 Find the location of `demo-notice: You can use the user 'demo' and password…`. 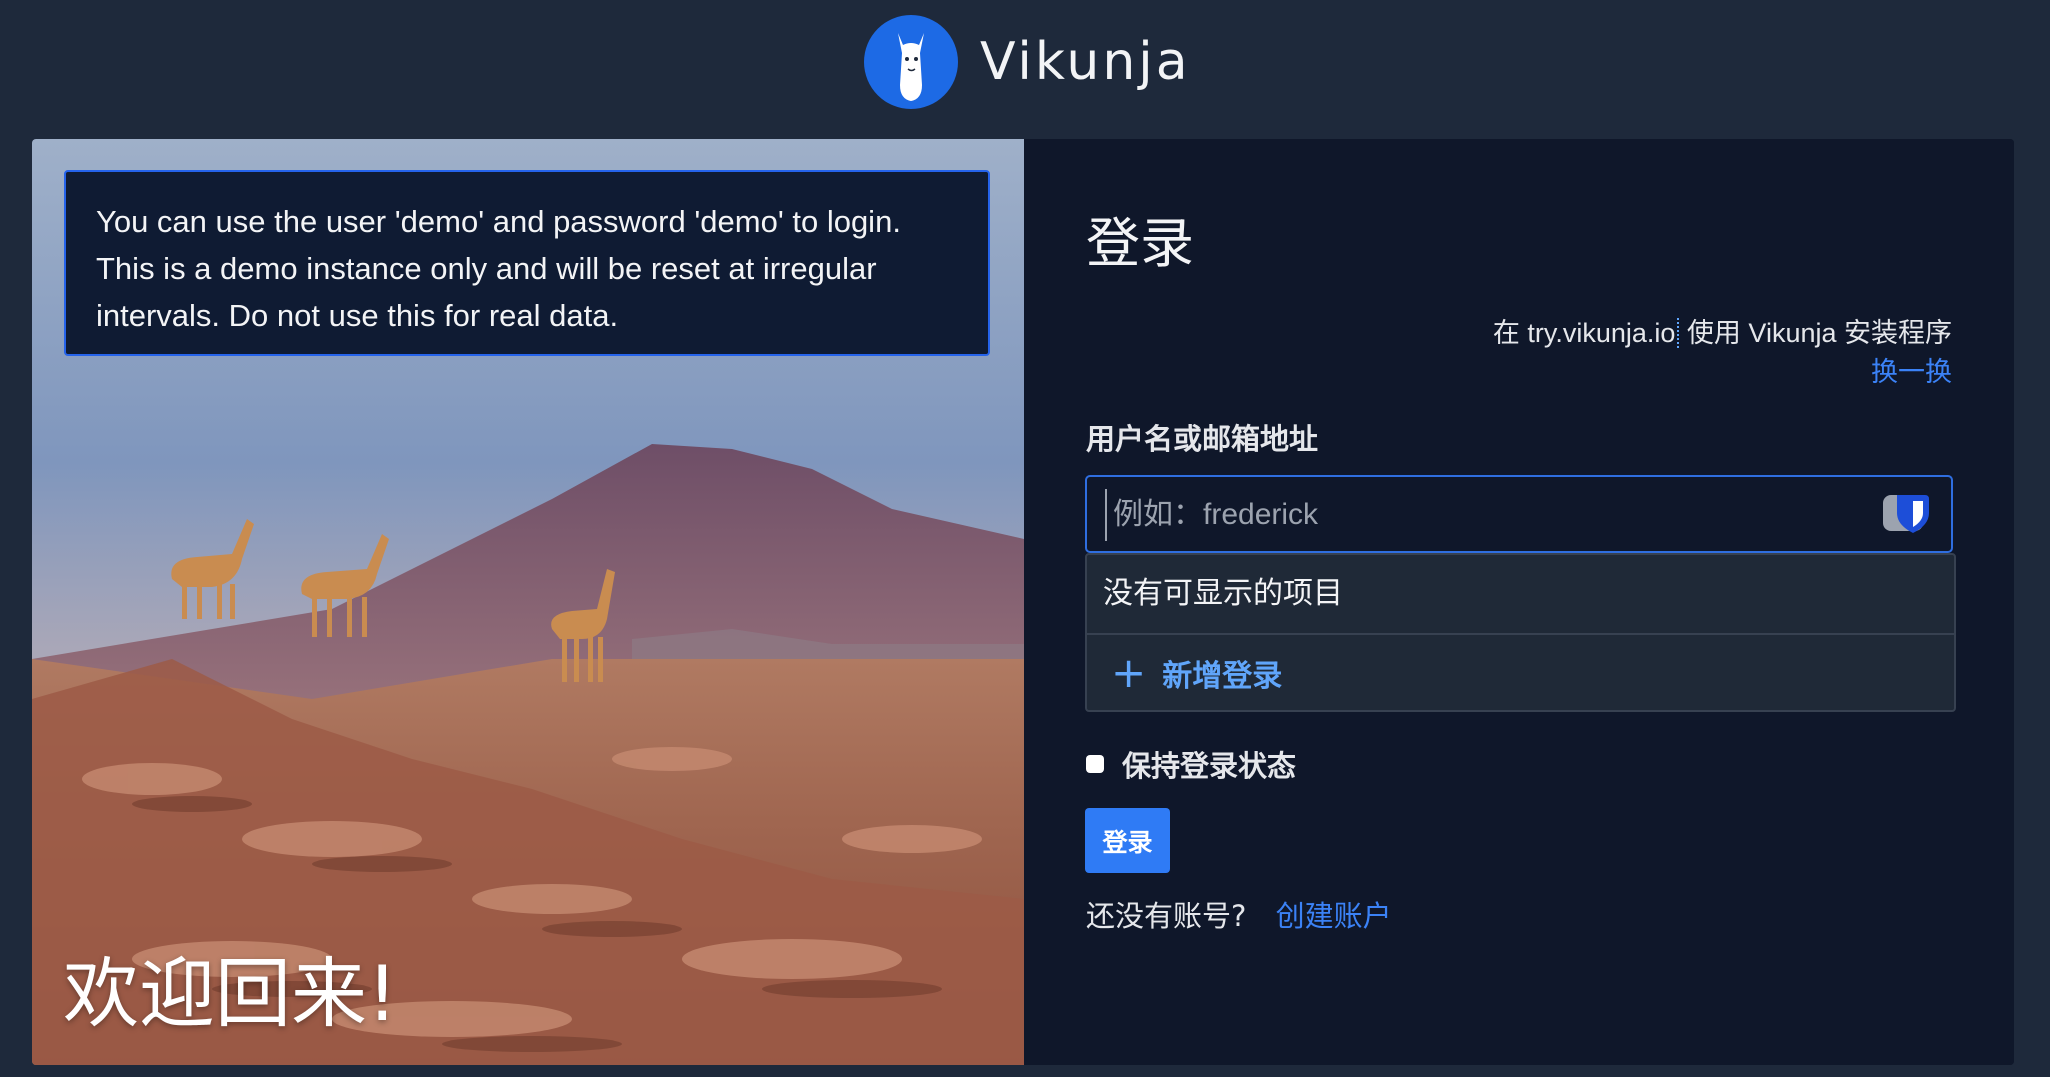

demo-notice: You can use the user 'demo' and password… is located at coordinates (527, 263).